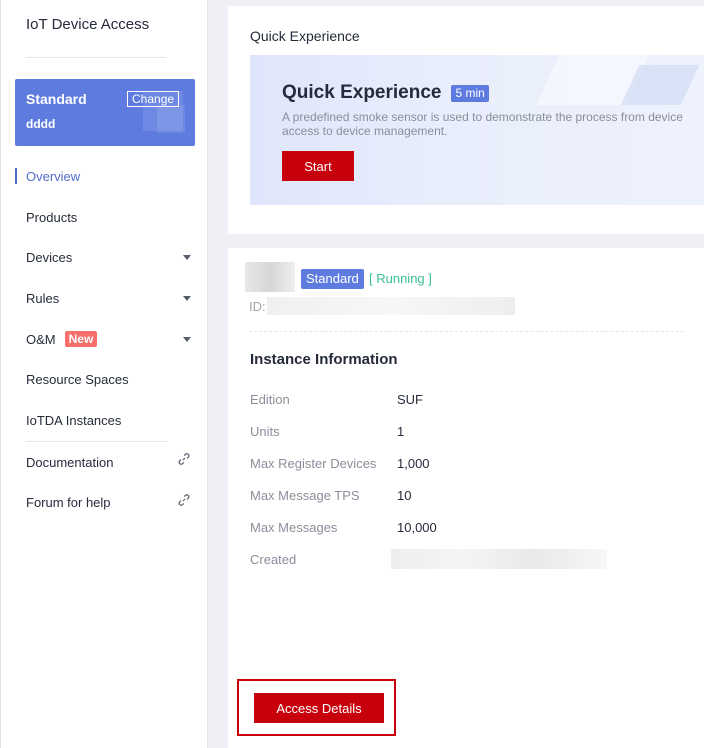 This screenshot has width=704, height=748. I want to click on info-value: SUF, so click(410, 399).